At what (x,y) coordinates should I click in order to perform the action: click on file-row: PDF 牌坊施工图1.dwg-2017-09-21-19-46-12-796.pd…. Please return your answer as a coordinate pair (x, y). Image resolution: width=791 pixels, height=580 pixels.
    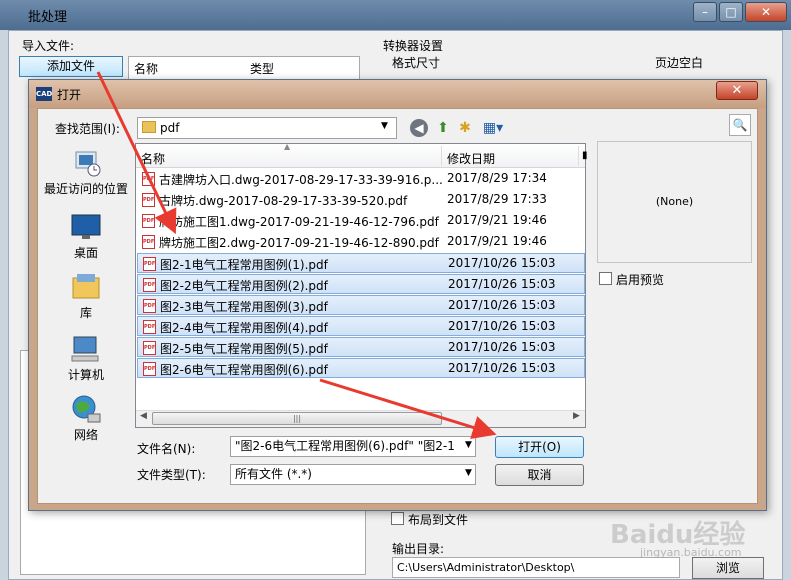
    Looking at the image, I should click on (361, 221).